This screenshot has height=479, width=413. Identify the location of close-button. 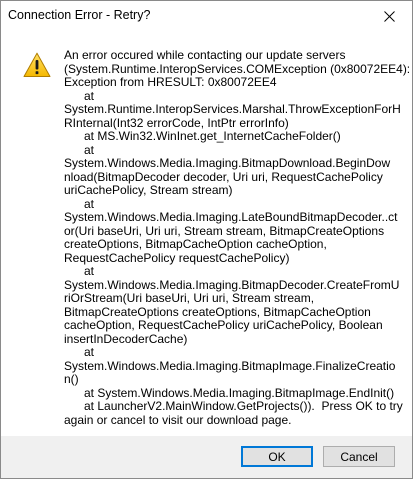
(389, 16).